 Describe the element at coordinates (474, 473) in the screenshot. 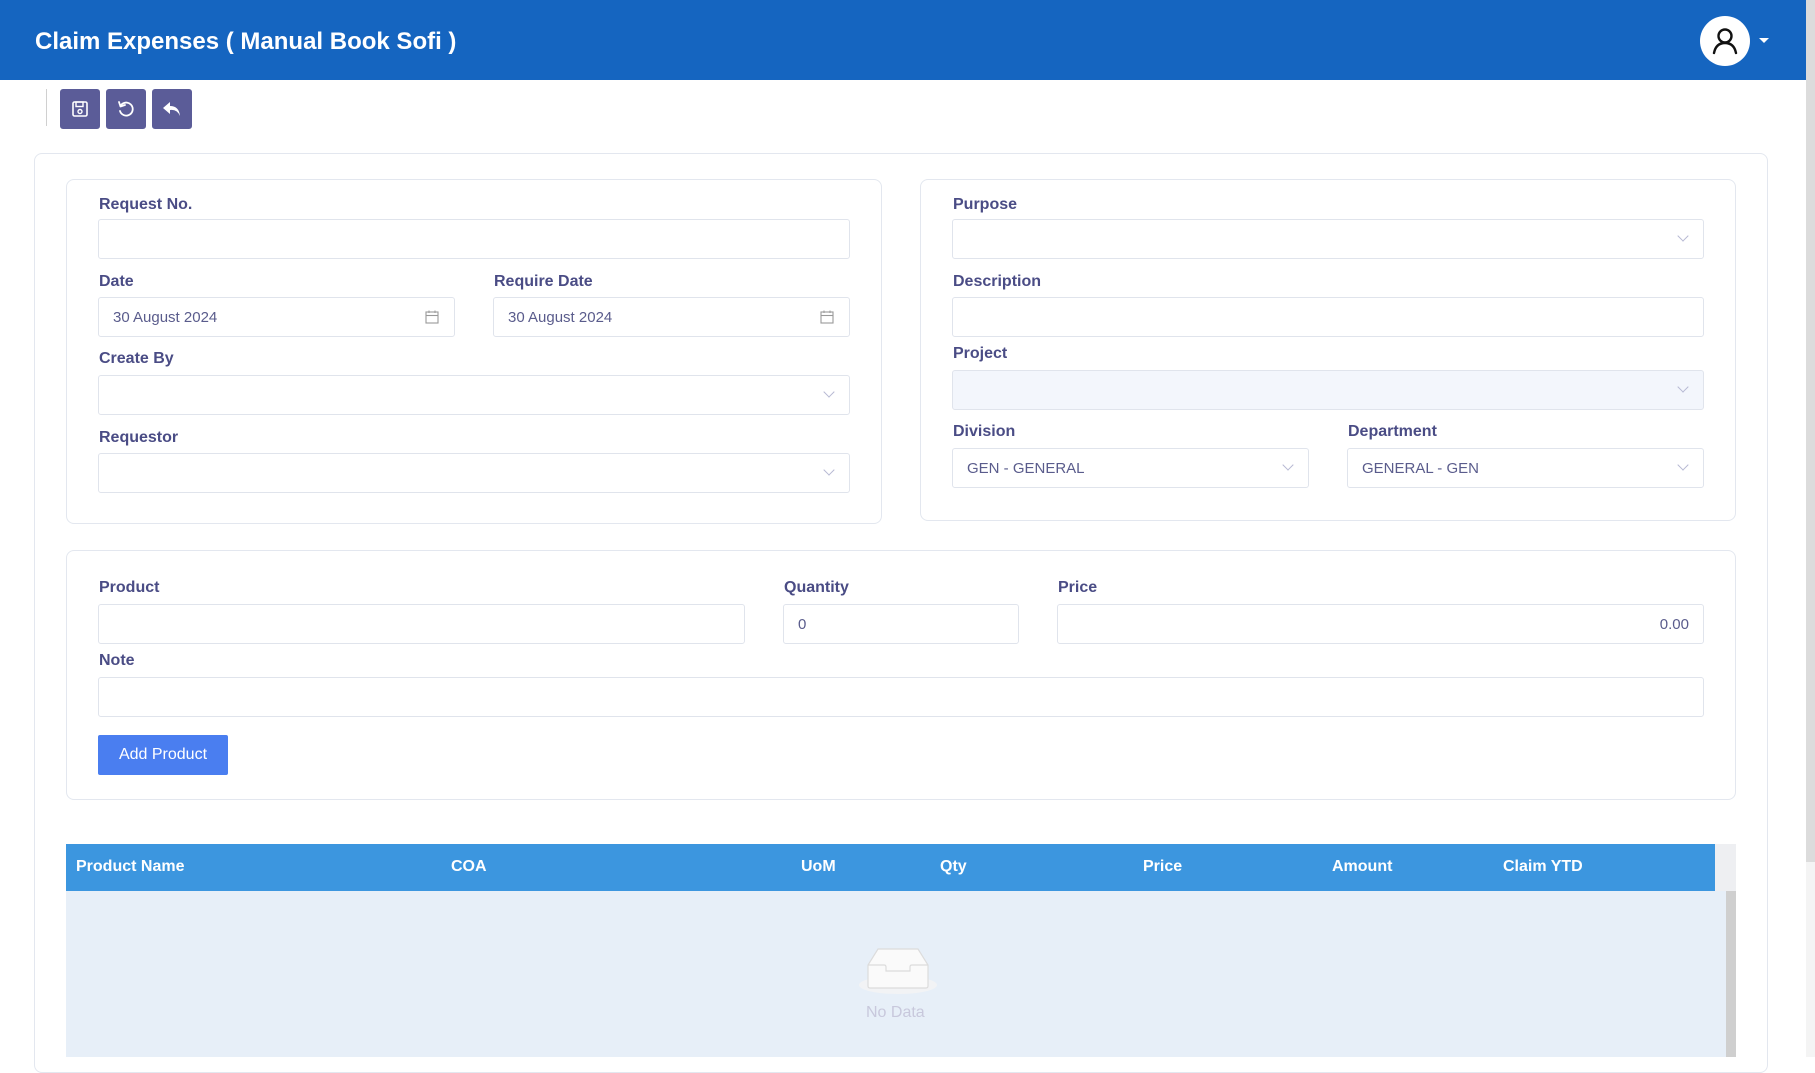

I see `requestor-select` at that location.